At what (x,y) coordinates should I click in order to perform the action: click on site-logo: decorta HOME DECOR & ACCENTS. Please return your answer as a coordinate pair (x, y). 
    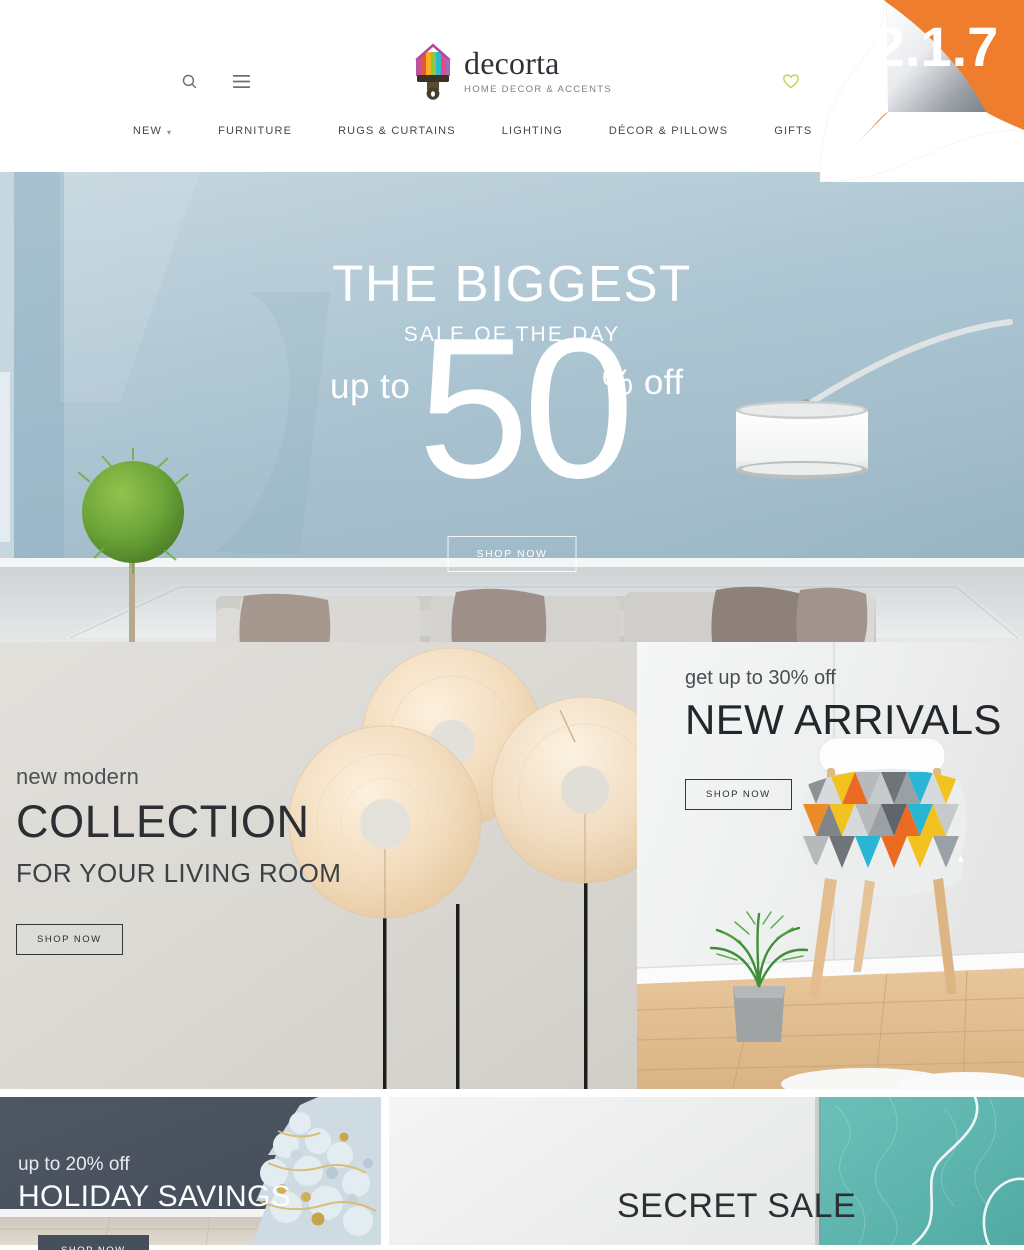
    Looking at the image, I should click on (512, 71).